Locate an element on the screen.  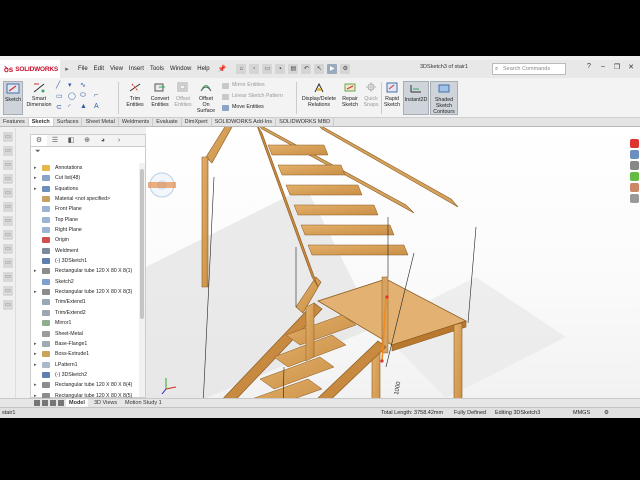
minimize-icon: – is located at coordinates (603, 67).